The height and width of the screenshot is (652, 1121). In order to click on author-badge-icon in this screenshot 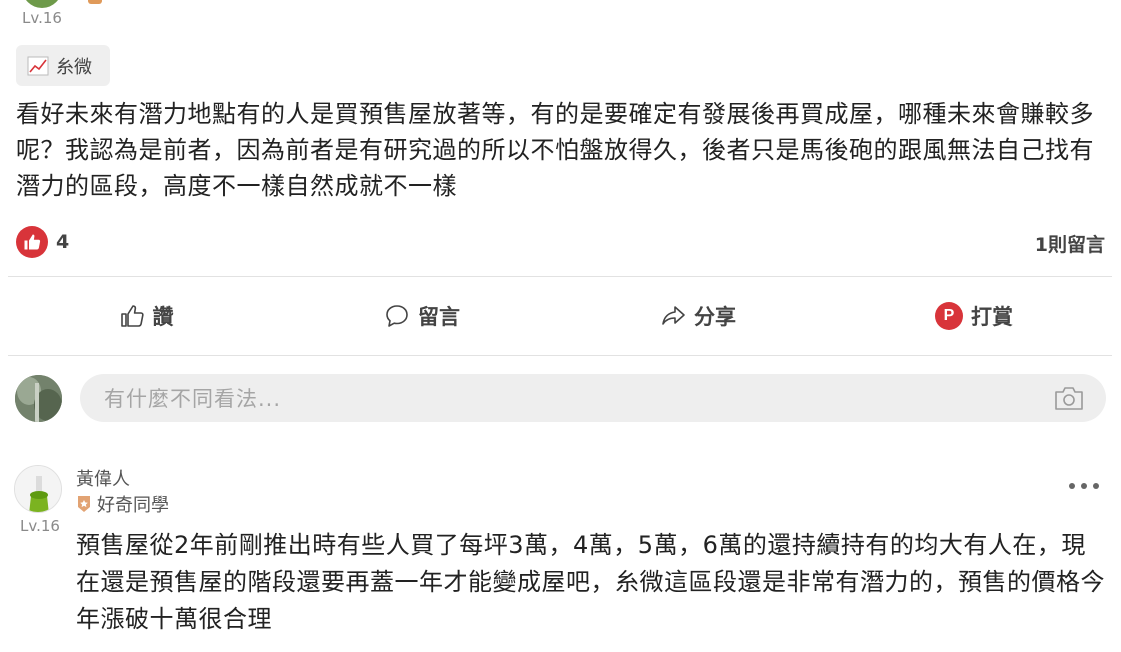, I will do `click(95, 2)`.